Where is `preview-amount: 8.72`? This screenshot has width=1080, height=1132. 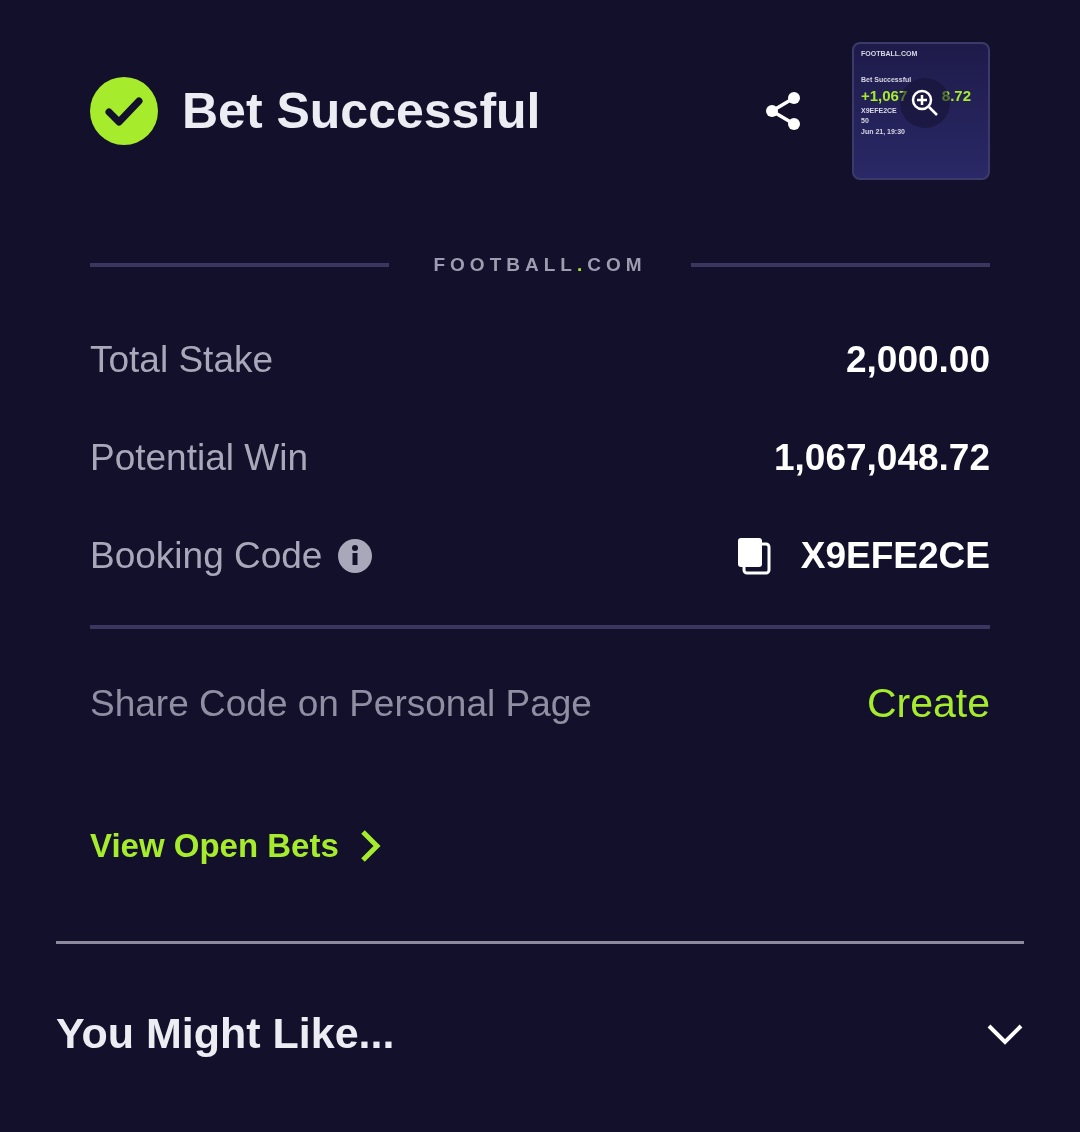 preview-amount: 8.72 is located at coordinates (956, 95).